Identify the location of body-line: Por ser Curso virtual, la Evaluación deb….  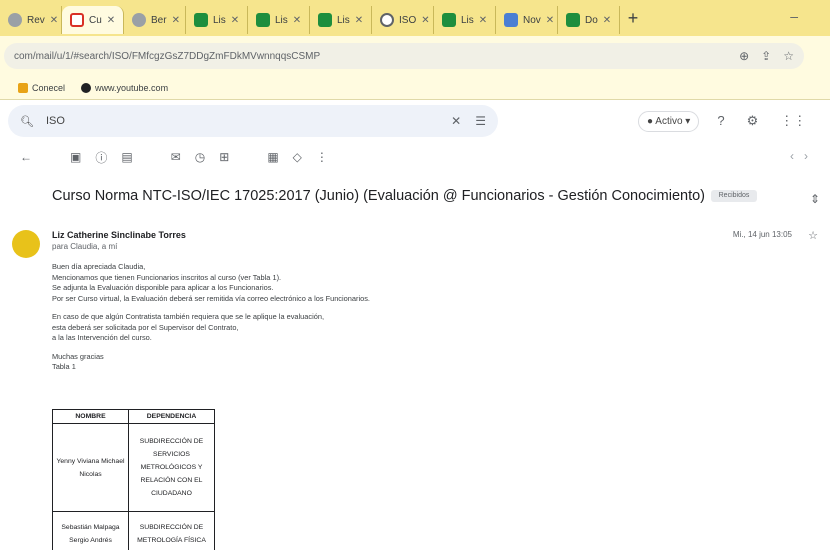
(211, 298).